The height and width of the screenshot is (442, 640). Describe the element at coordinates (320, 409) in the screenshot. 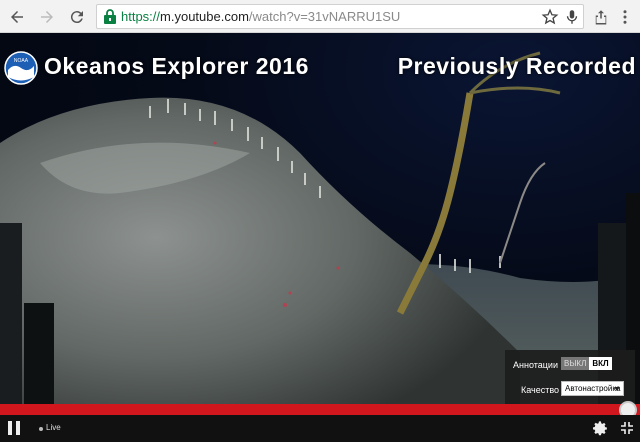

I see `progress-bar` at that location.